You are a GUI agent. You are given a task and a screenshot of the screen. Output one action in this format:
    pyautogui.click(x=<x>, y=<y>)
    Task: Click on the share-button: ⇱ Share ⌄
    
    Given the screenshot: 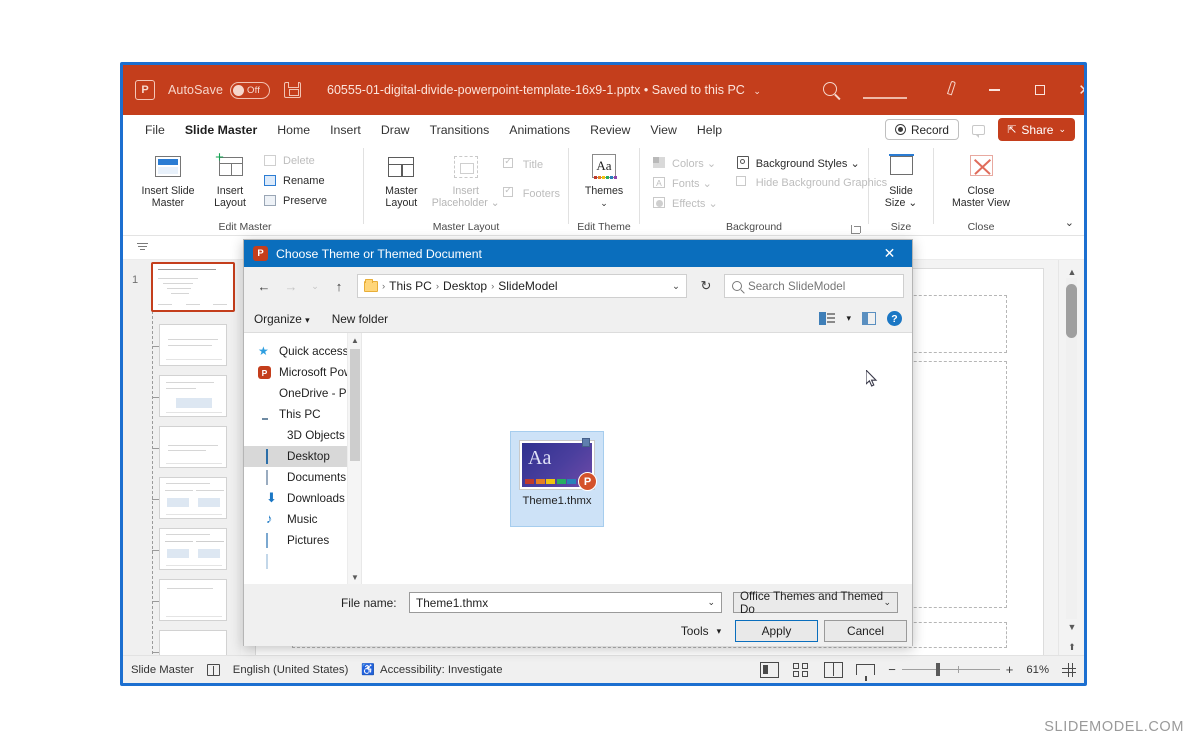 What is the action you would take?
    pyautogui.click(x=1036, y=129)
    